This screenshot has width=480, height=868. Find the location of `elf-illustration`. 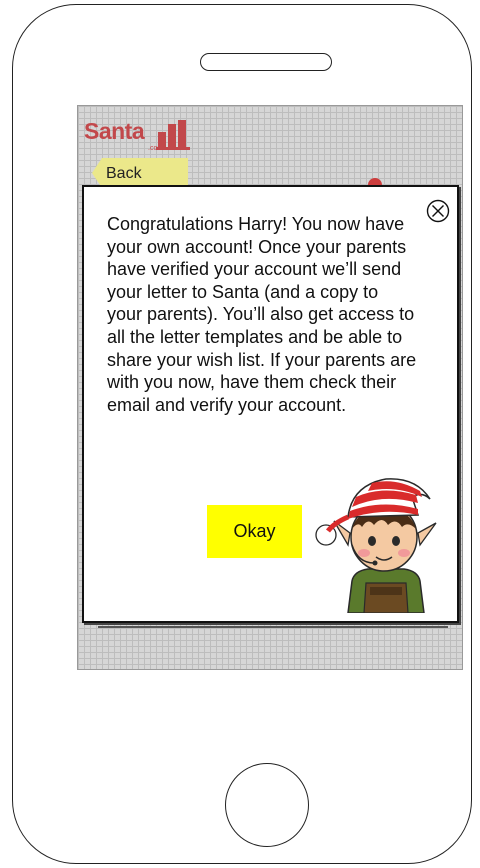

elf-illustration is located at coordinates (376, 545).